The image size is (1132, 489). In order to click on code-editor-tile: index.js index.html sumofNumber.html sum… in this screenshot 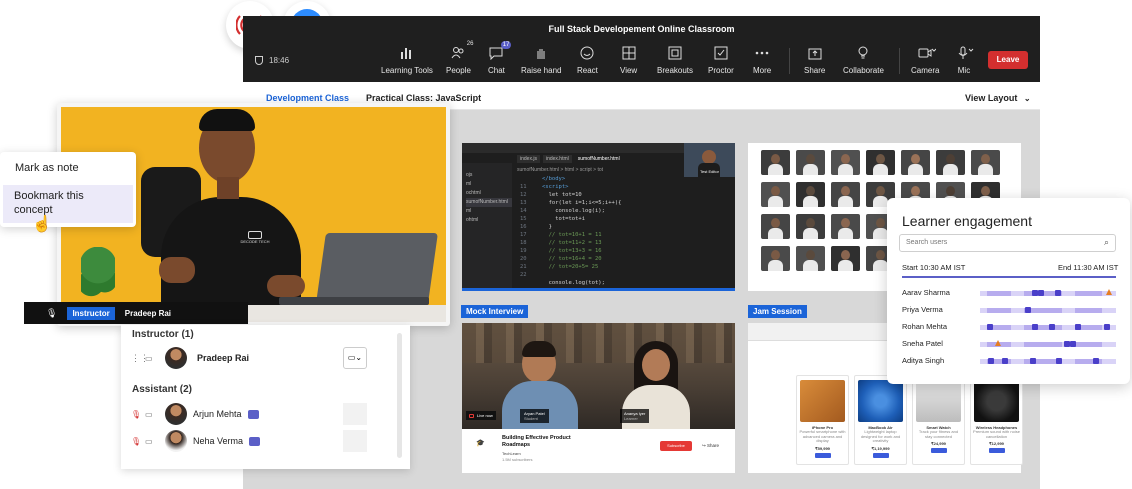, I will do `click(598, 217)`.